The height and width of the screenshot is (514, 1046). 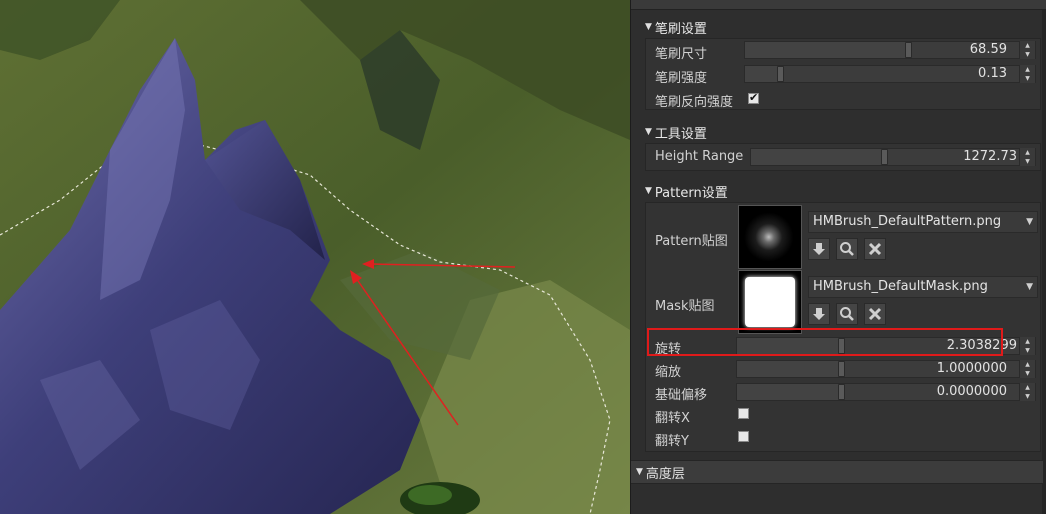 I want to click on mask-browse-button, so click(x=847, y=314).